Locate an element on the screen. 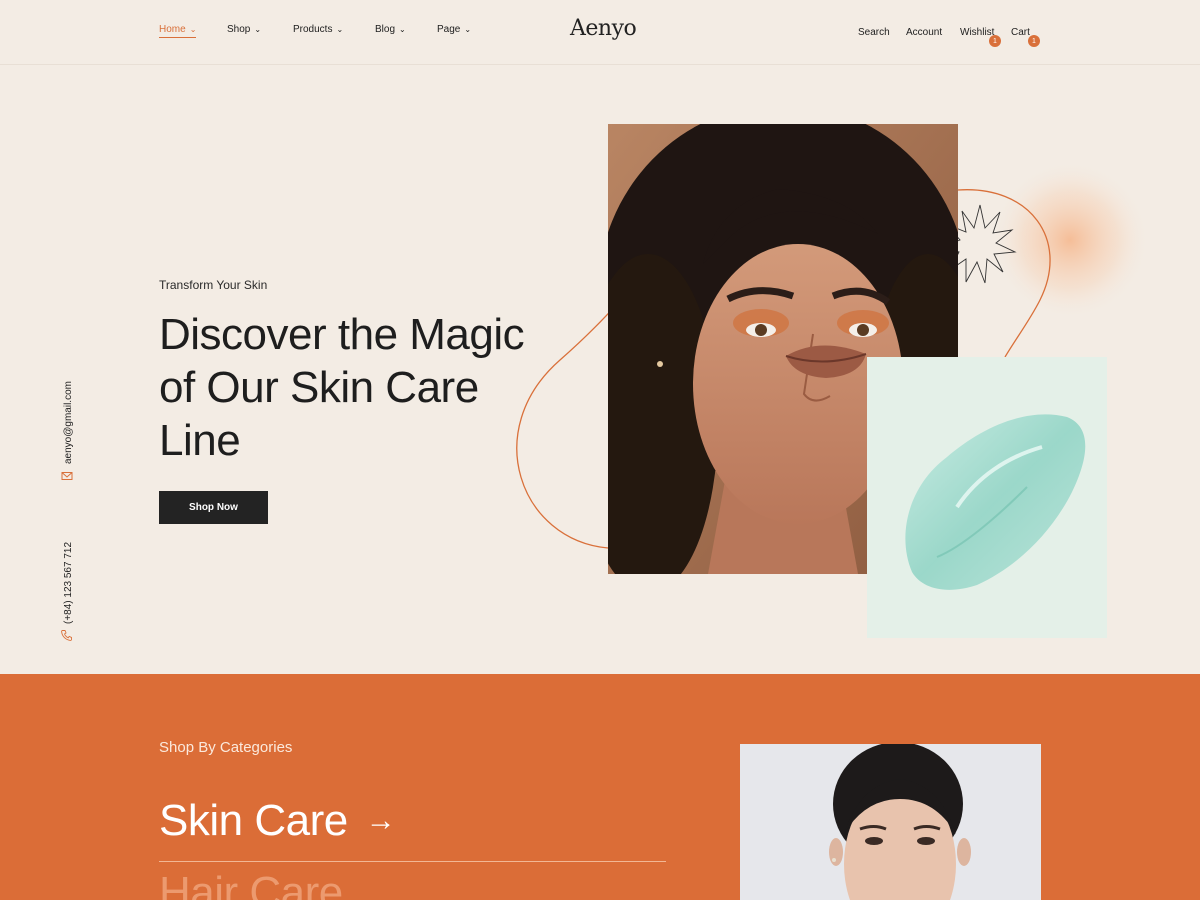 This screenshot has width=1200, height=900. phone-text: (+84) 123 567 712 is located at coordinates (68, 582).